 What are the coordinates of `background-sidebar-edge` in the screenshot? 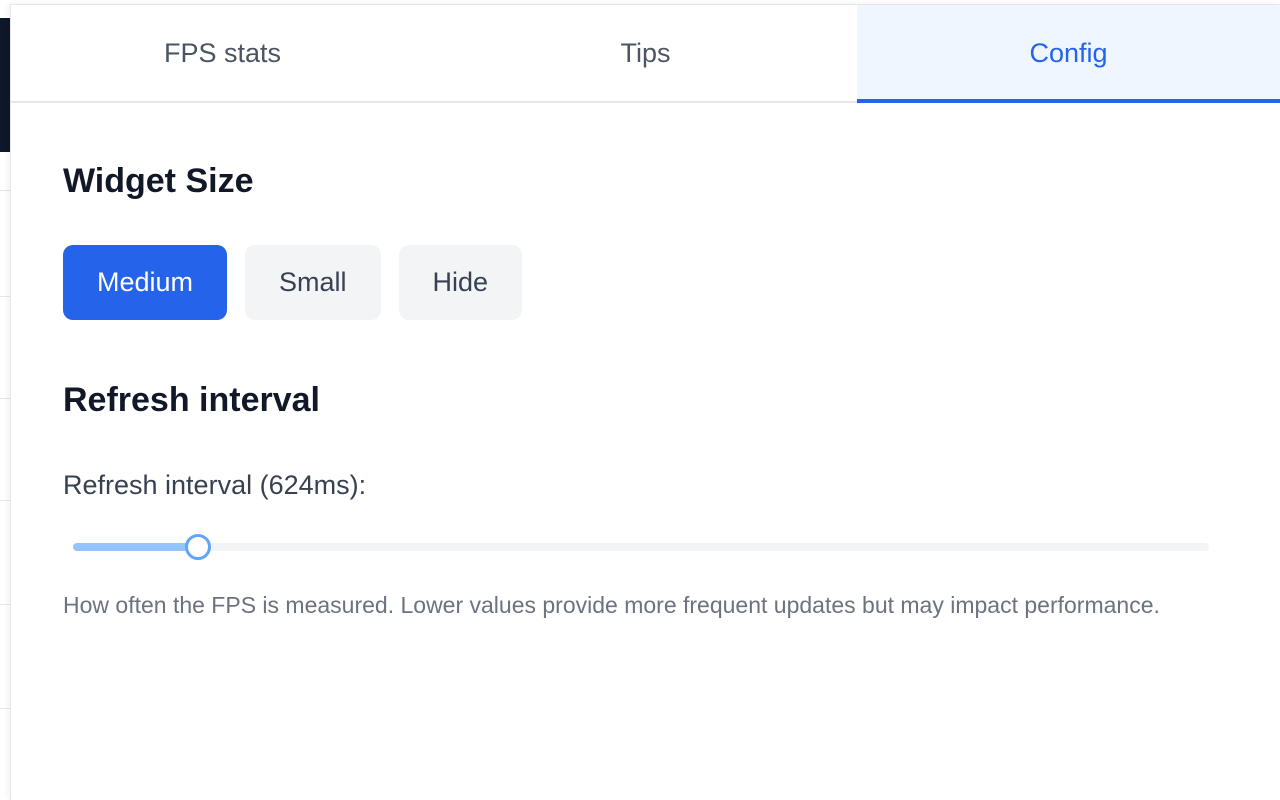 It's located at (5, 85).